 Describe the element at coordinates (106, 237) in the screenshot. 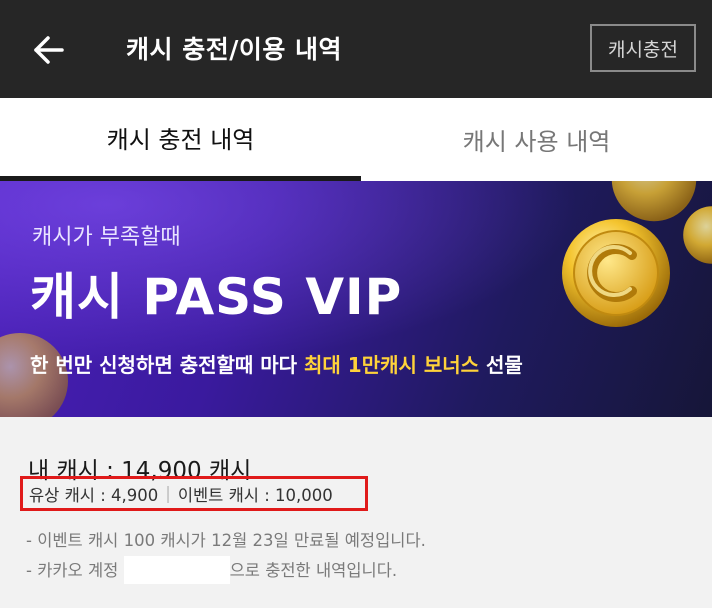

I see `banner-subtitle: 캐시가 부족할때` at that location.